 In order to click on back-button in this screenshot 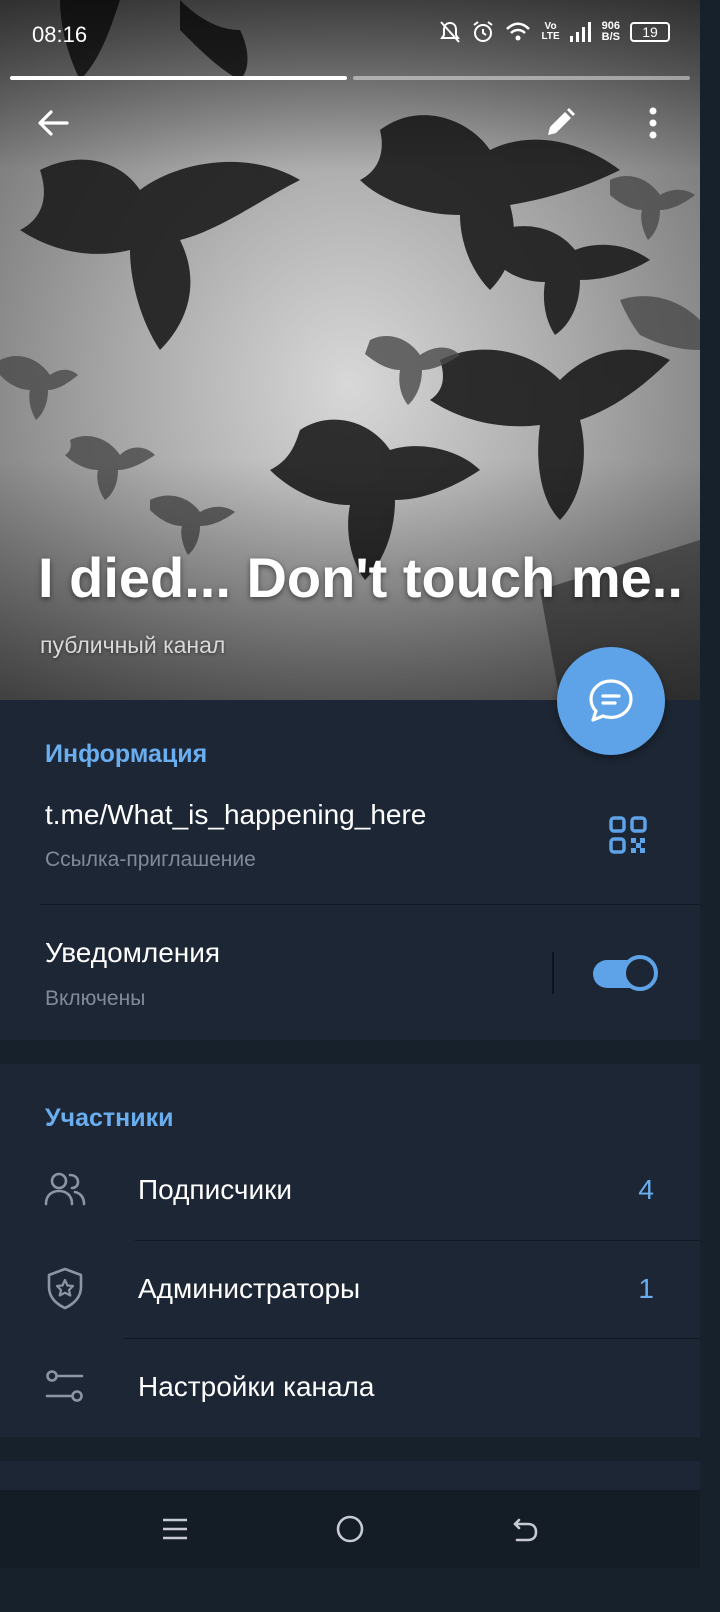, I will do `click(53, 123)`.